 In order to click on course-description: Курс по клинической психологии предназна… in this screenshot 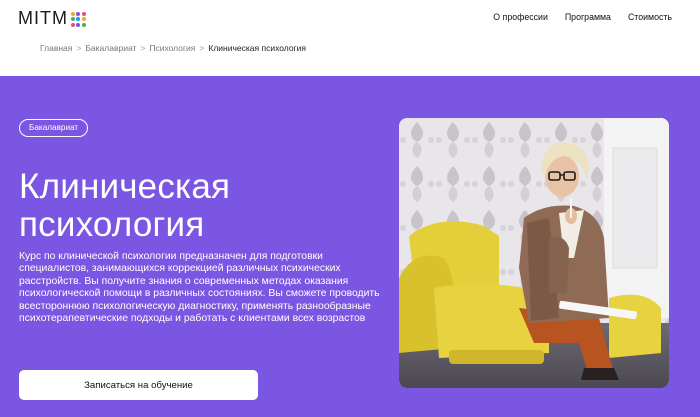, I will do `click(199, 288)`.